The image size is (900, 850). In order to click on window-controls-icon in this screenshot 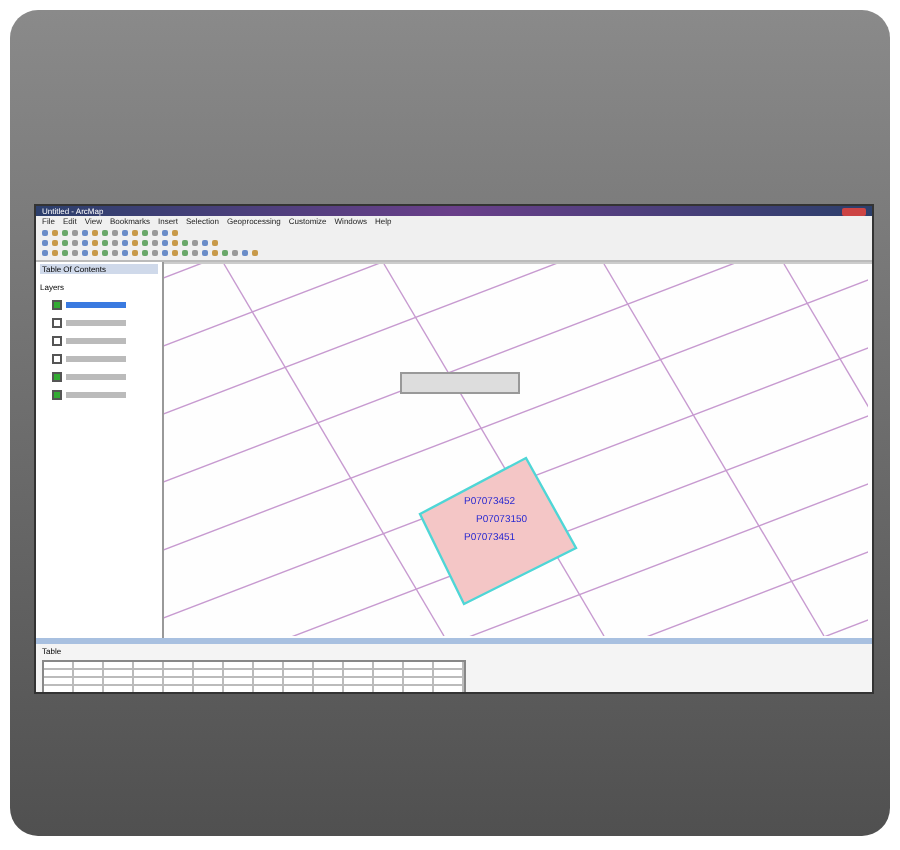, I will do `click(854, 211)`.